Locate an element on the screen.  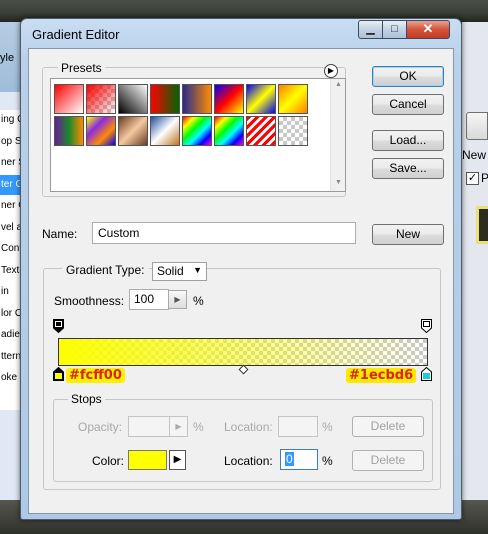
opacity-input is located at coordinates (149, 426).